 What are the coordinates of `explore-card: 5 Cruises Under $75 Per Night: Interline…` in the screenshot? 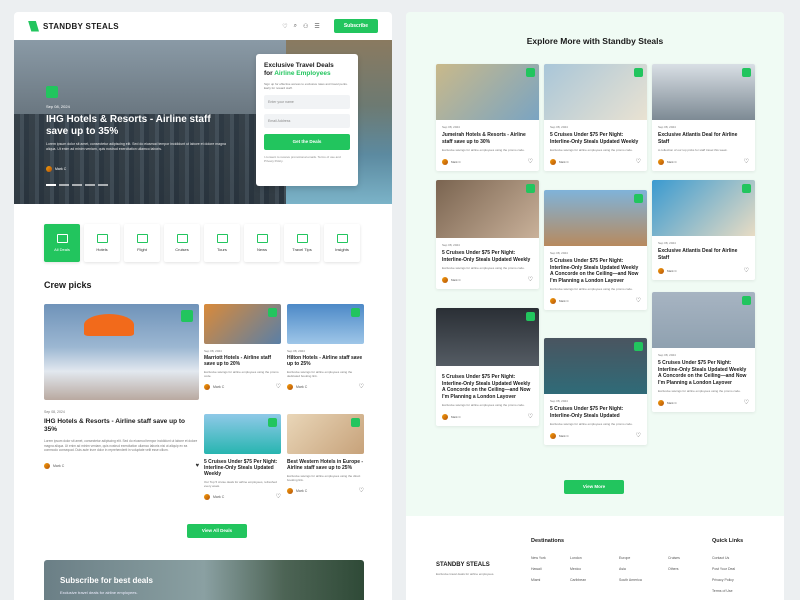 It's located at (487, 367).